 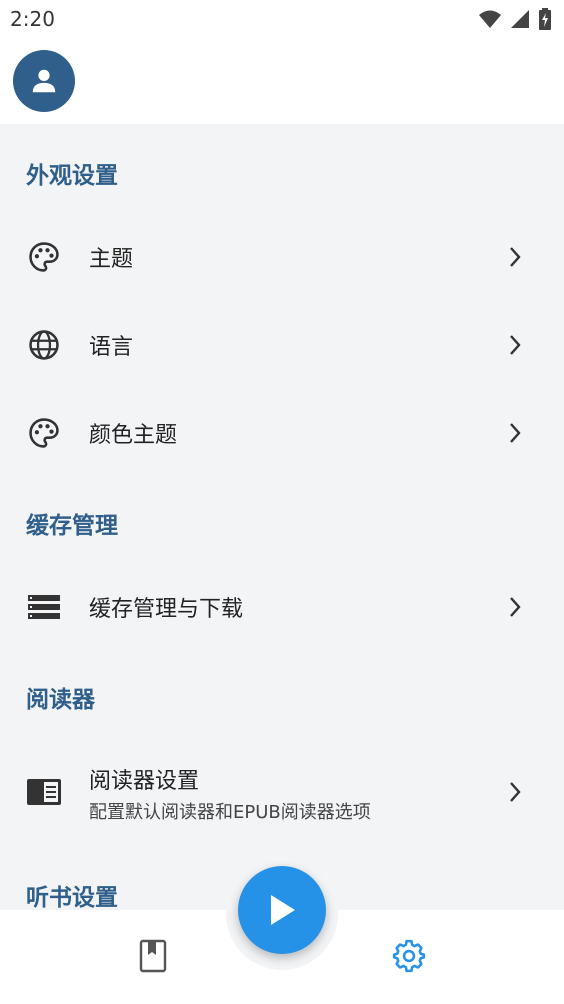 I want to click on section-title-audiobook: 听书设置, so click(x=72, y=897).